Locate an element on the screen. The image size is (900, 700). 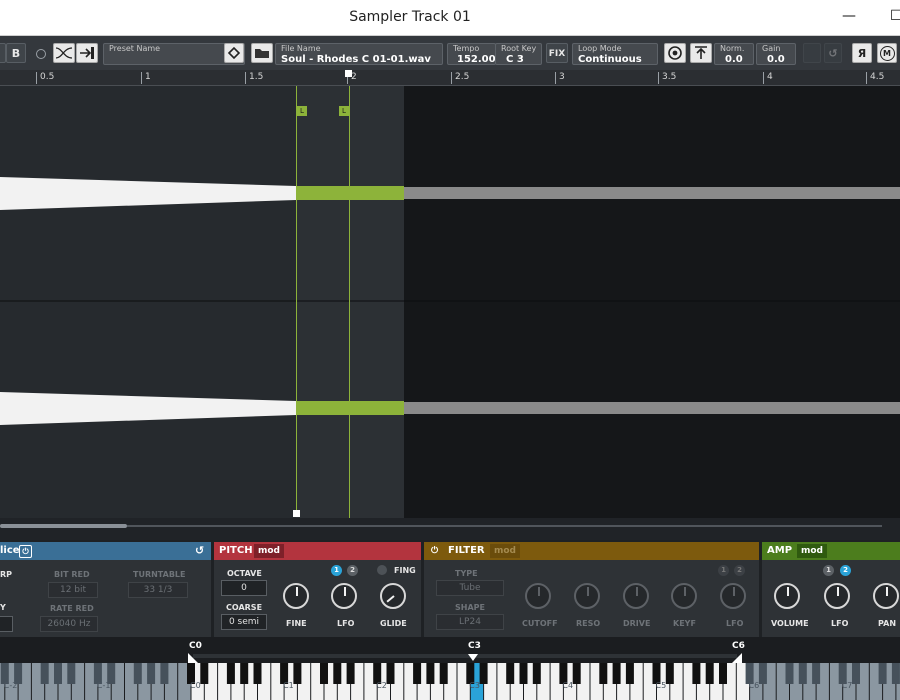
pan-knob is located at coordinates (886, 596).